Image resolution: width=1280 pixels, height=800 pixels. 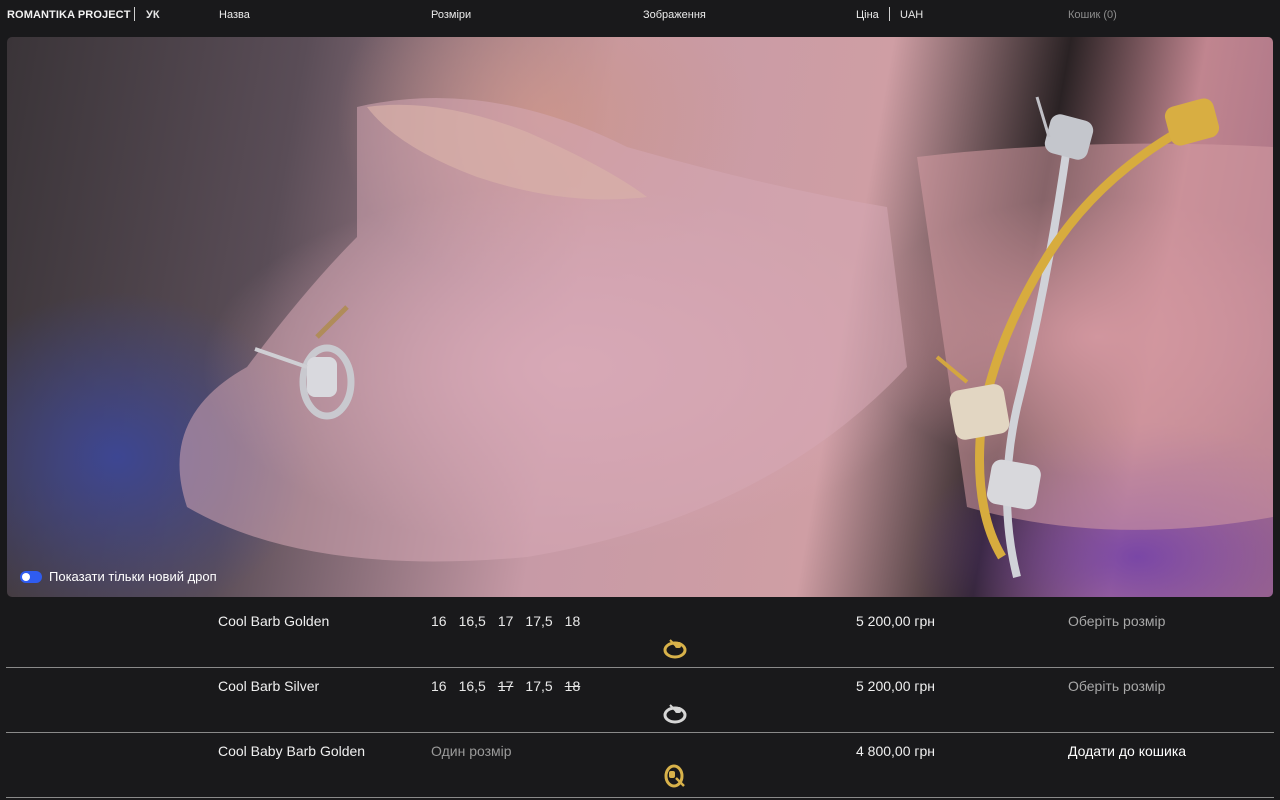 I want to click on currency-switcher: UAH, so click(x=911, y=15).